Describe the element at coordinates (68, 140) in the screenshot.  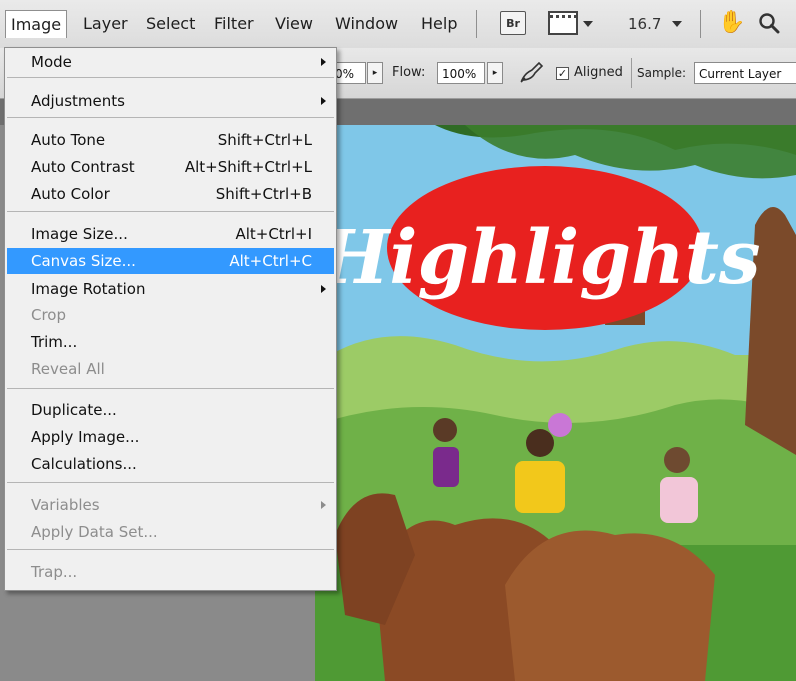
I see `menu-item-label: Auto Tone` at that location.